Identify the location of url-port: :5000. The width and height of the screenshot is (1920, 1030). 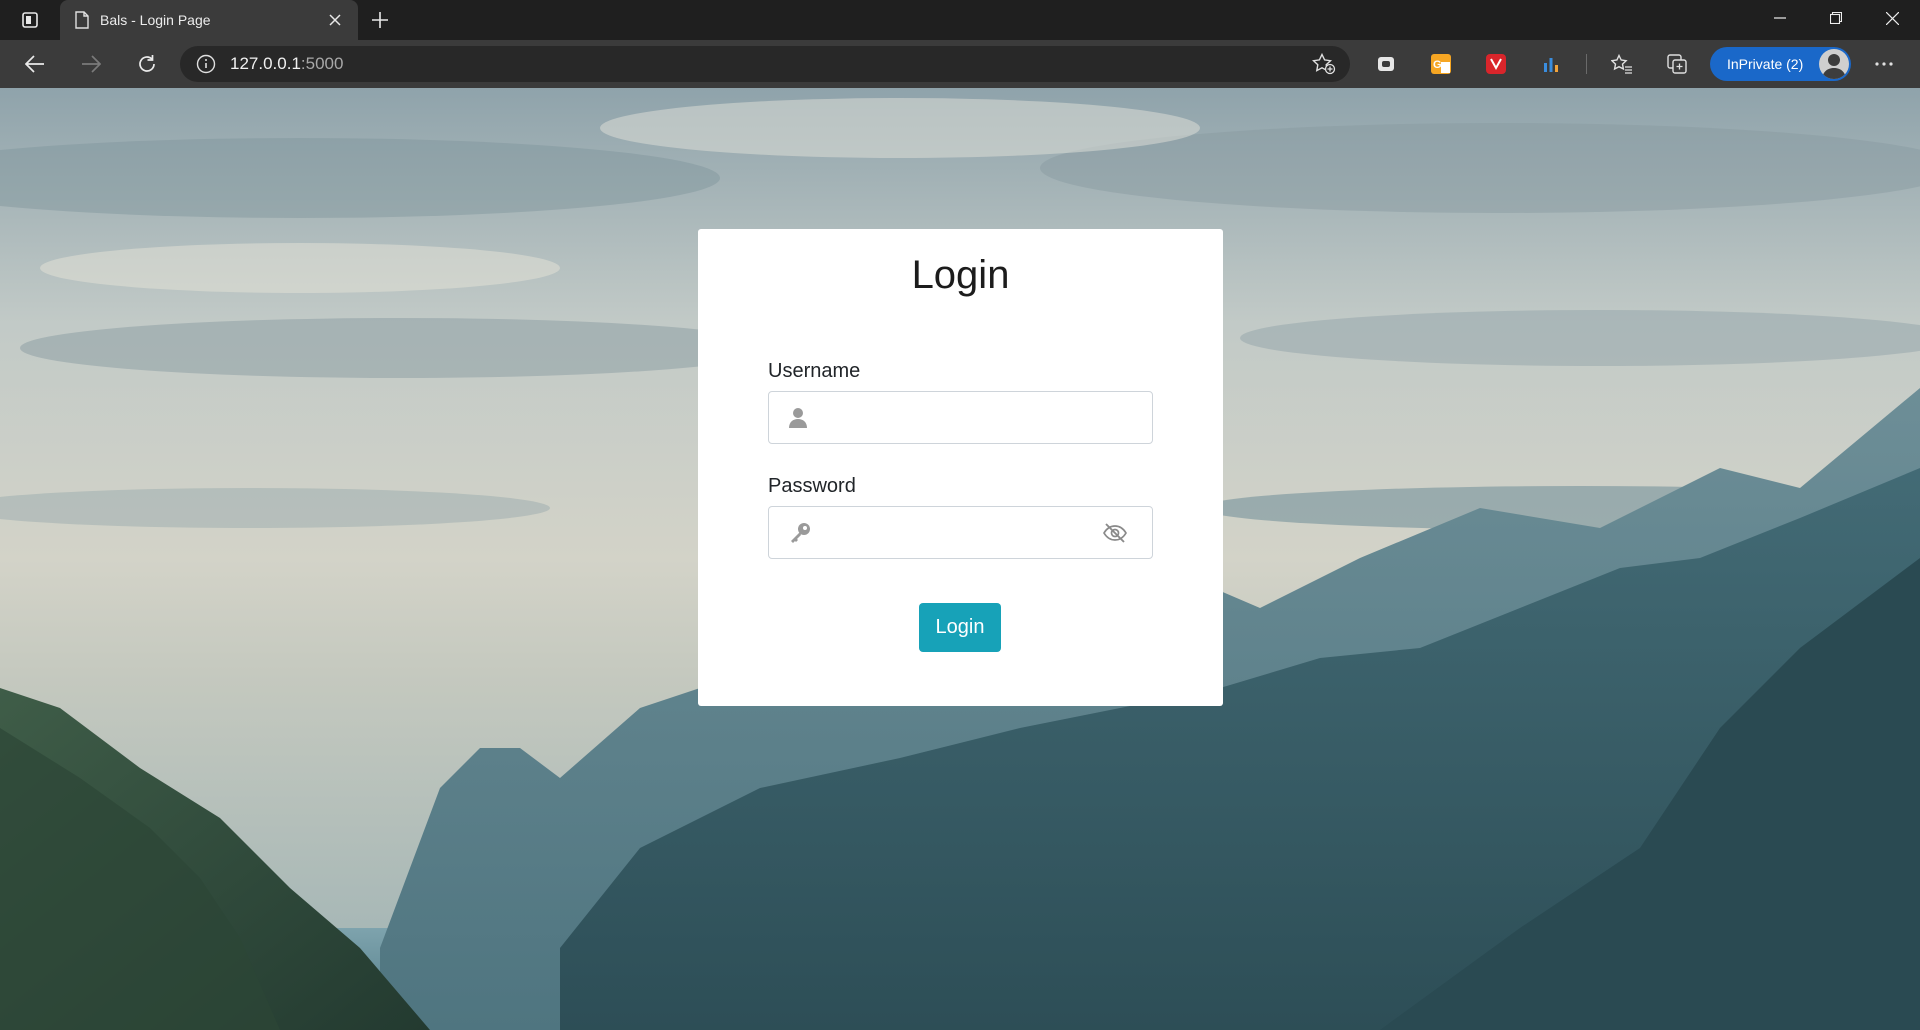
(322, 63).